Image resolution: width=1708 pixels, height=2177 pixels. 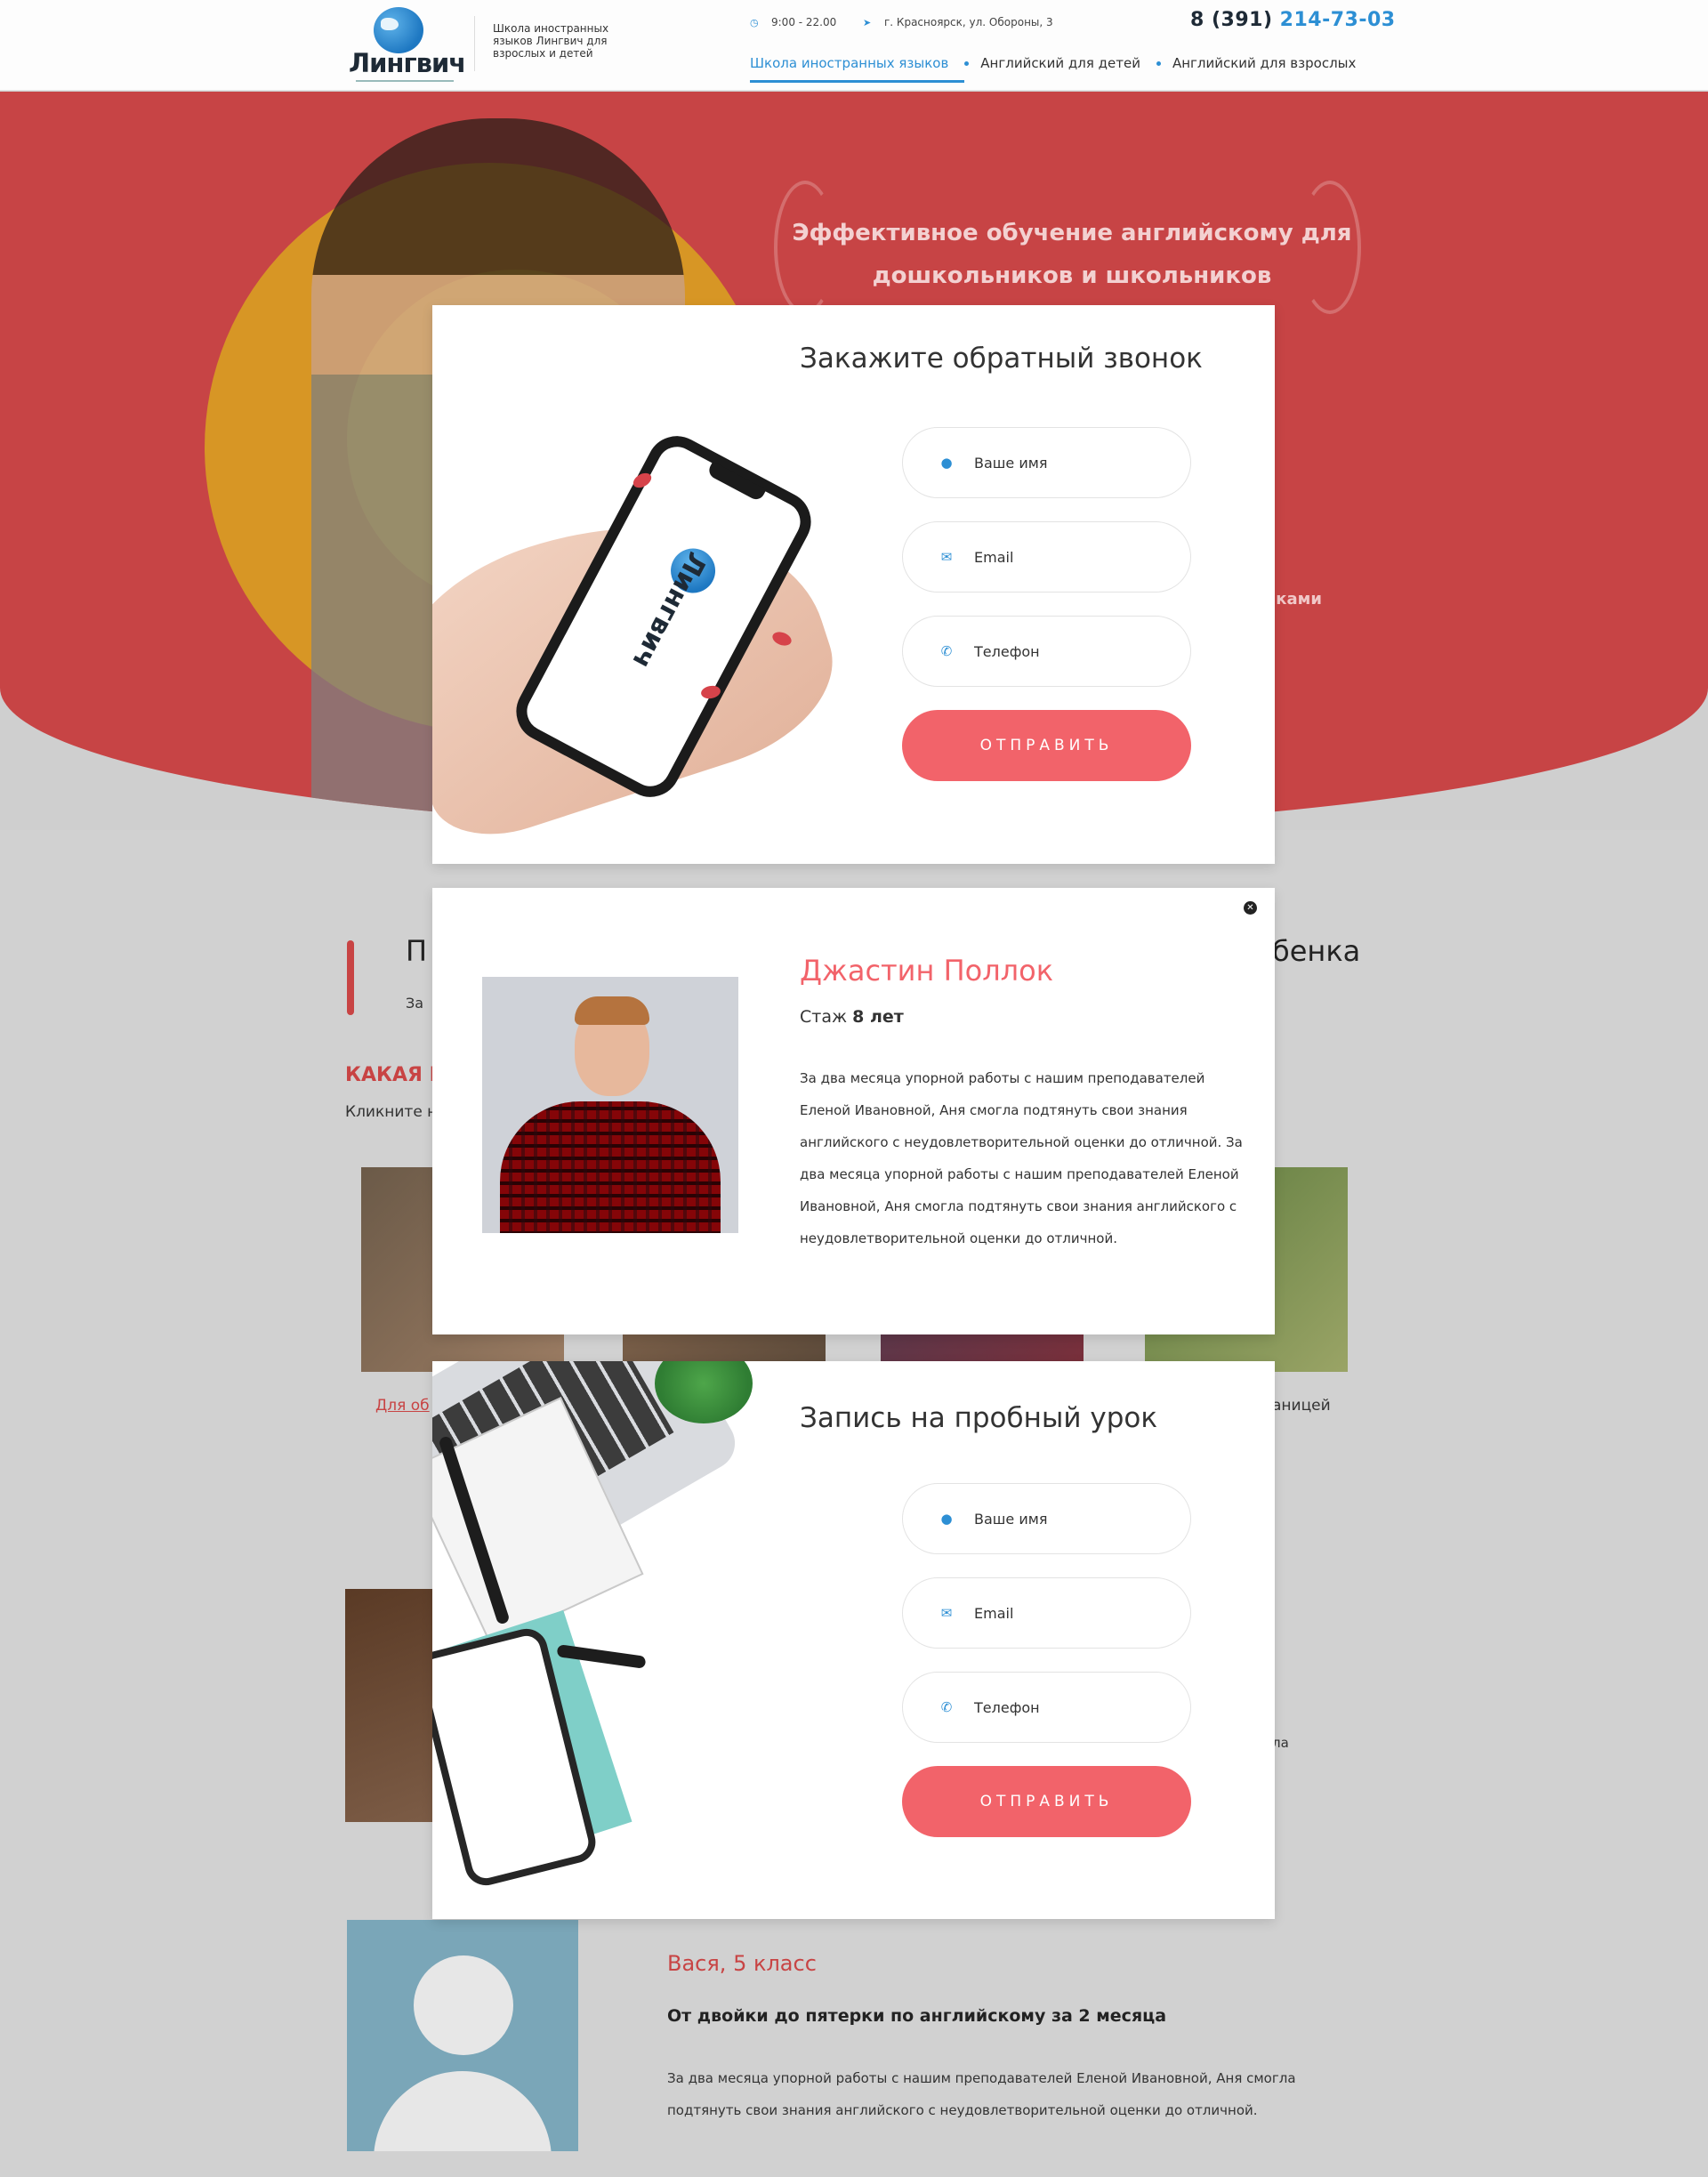 What do you see at coordinates (415, 1003) in the screenshot?
I see `section-subtitle-fragment: За` at bounding box center [415, 1003].